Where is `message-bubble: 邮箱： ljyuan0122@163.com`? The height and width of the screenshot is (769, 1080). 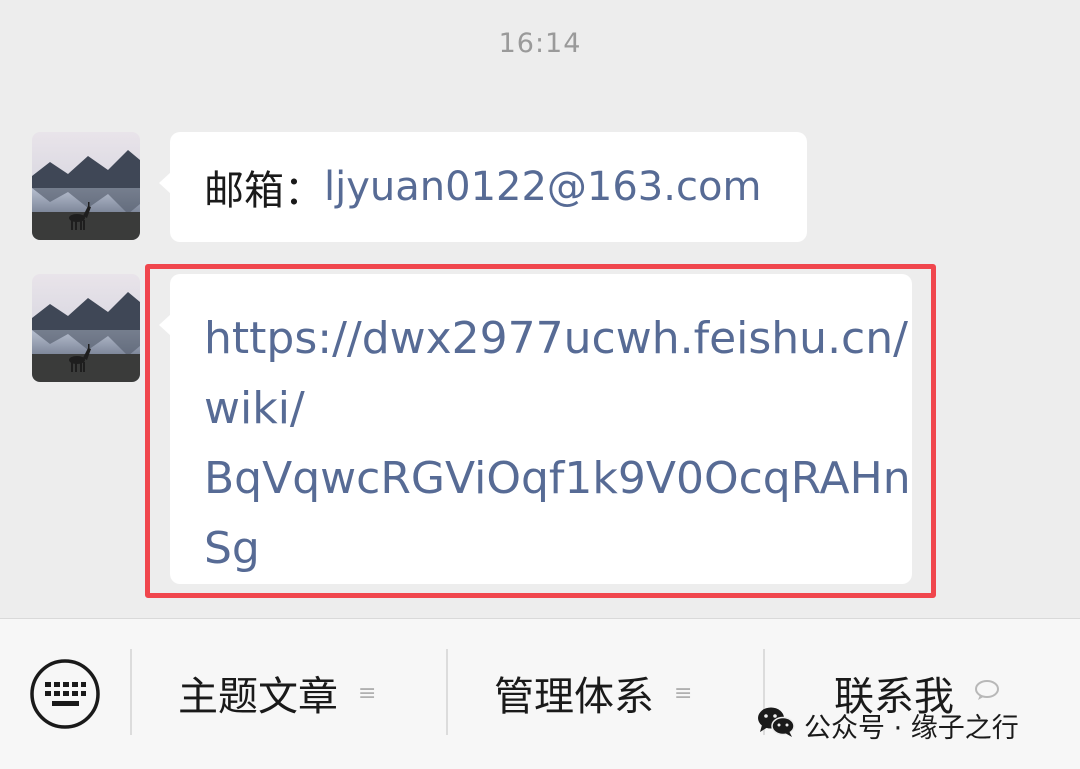
message-bubble: 邮箱： ljyuan0122@163.com is located at coordinates (483, 187).